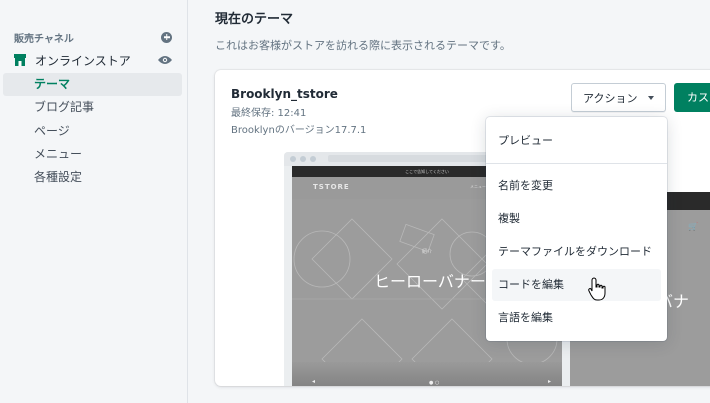 This screenshot has height=403, width=710. Describe the element at coordinates (478, 186) in the screenshot. I see `site-nav: メニュー` at that location.